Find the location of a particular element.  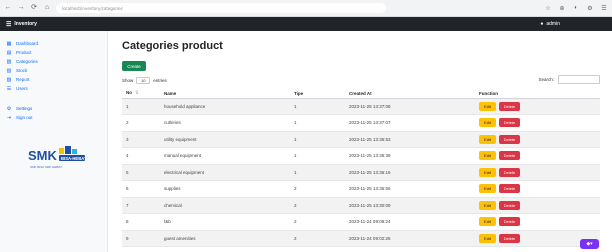

entries-value: 10 is located at coordinates (143, 80).